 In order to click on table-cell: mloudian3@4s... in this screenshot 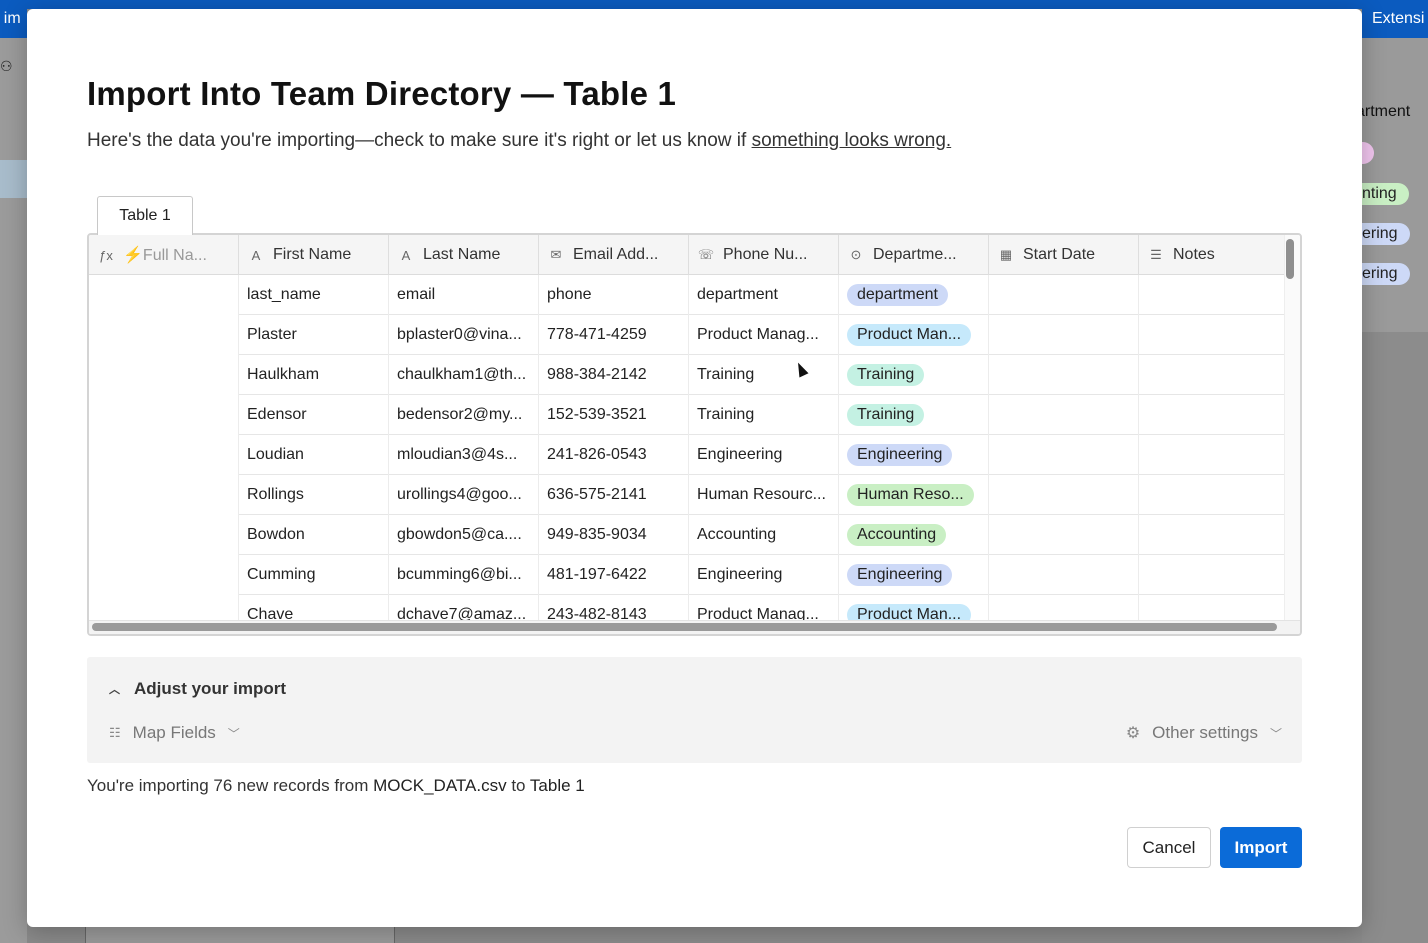, I will do `click(464, 455)`.